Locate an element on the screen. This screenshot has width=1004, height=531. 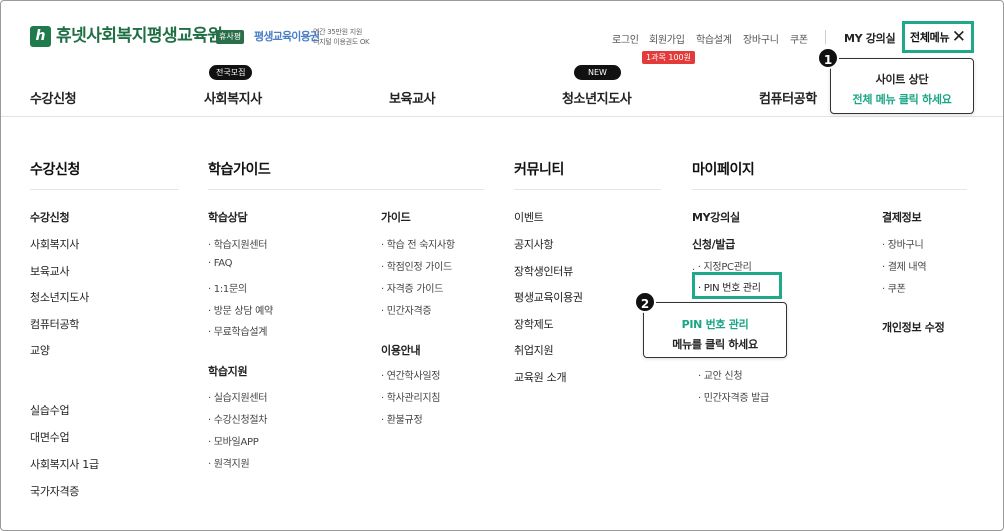
step-1-badge: 1 is located at coordinates (828, 58).